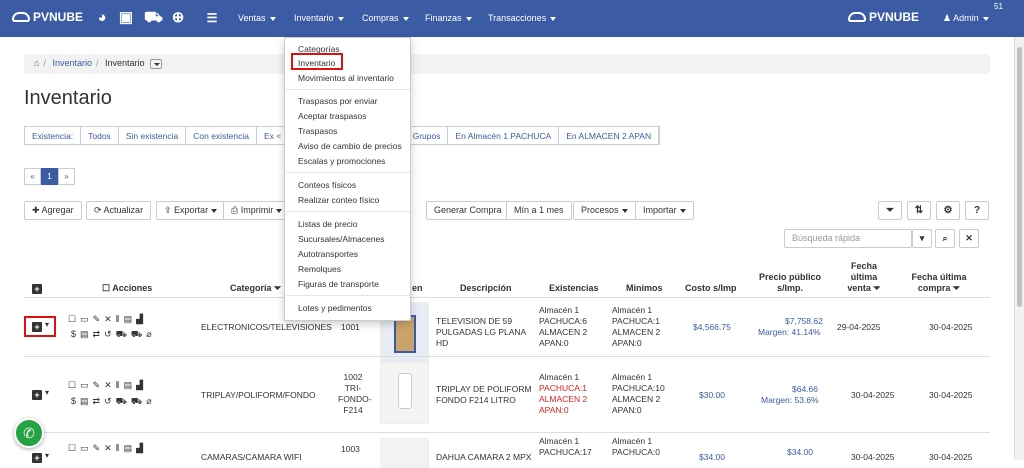 This screenshot has height=468, width=1024. Describe the element at coordinates (178, 18) in the screenshot. I see `add-circle-icon: ⊕` at that location.